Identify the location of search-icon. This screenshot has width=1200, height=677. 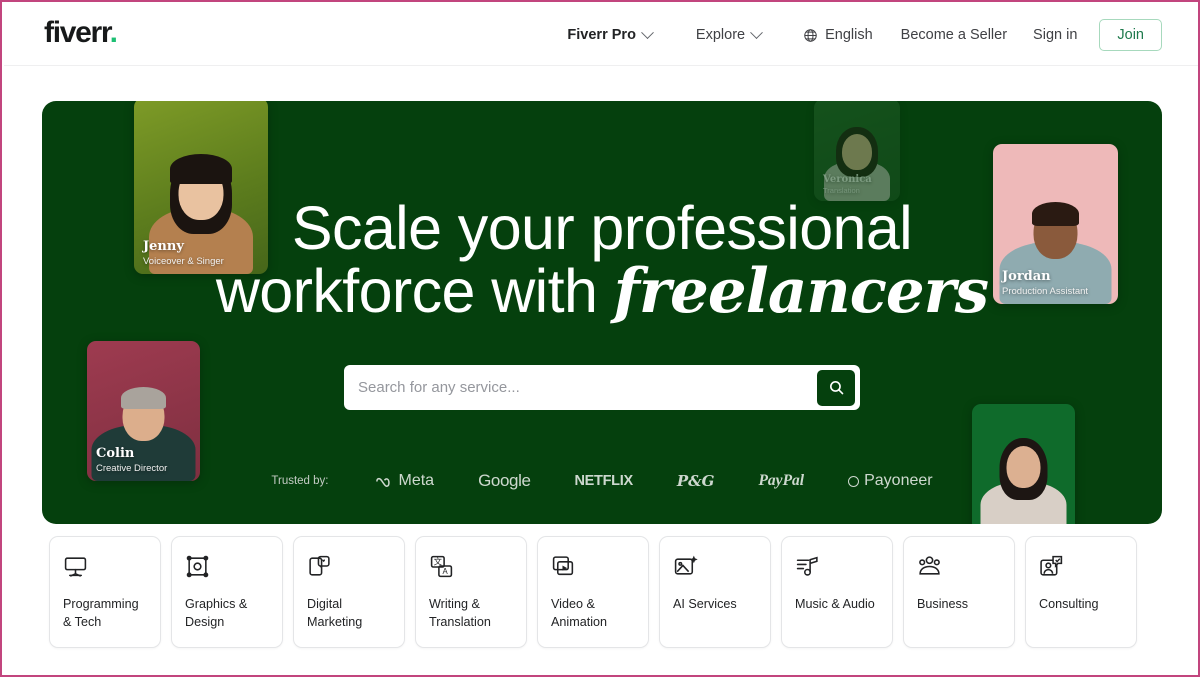
(836, 388).